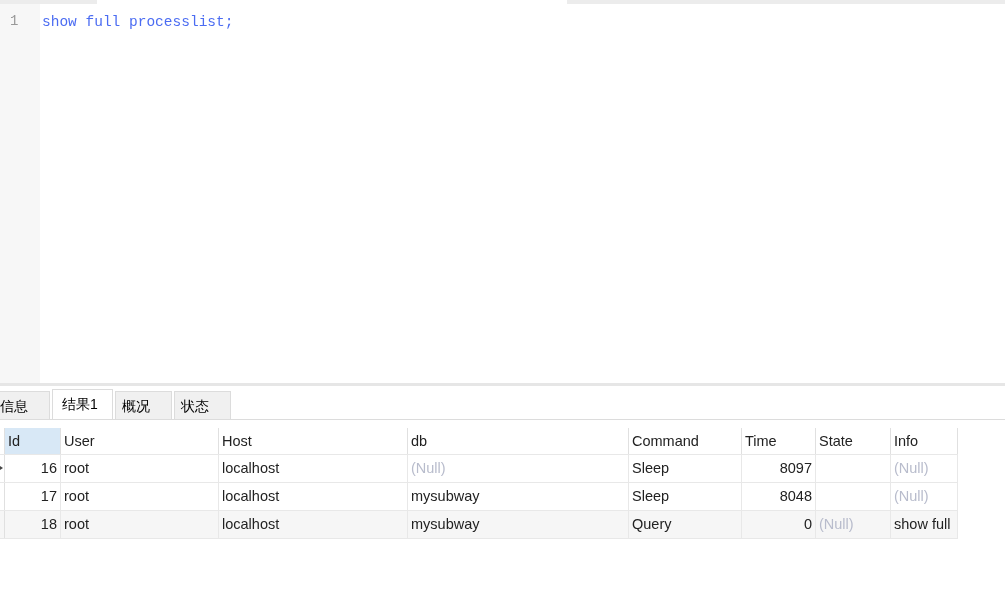 The width and height of the screenshot is (1005, 590). I want to click on table-cell: 17, so click(48, 496).